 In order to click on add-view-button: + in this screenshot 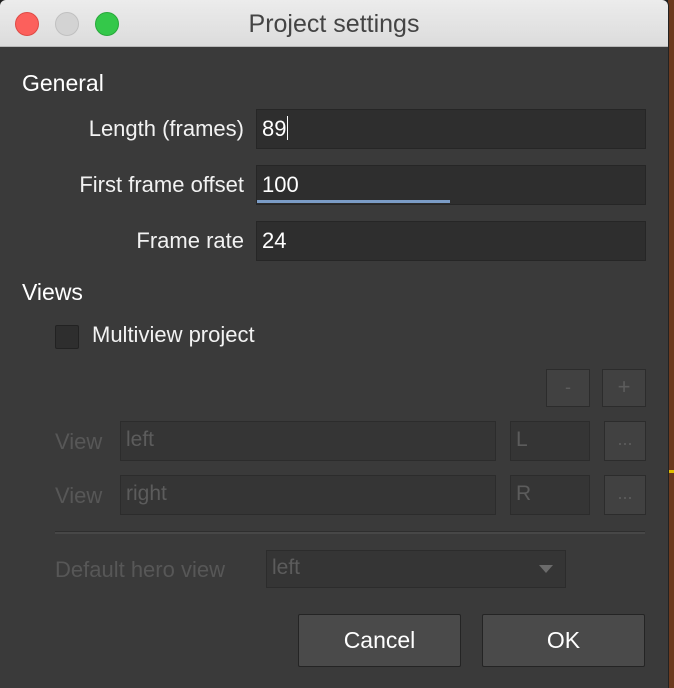, I will do `click(624, 388)`.